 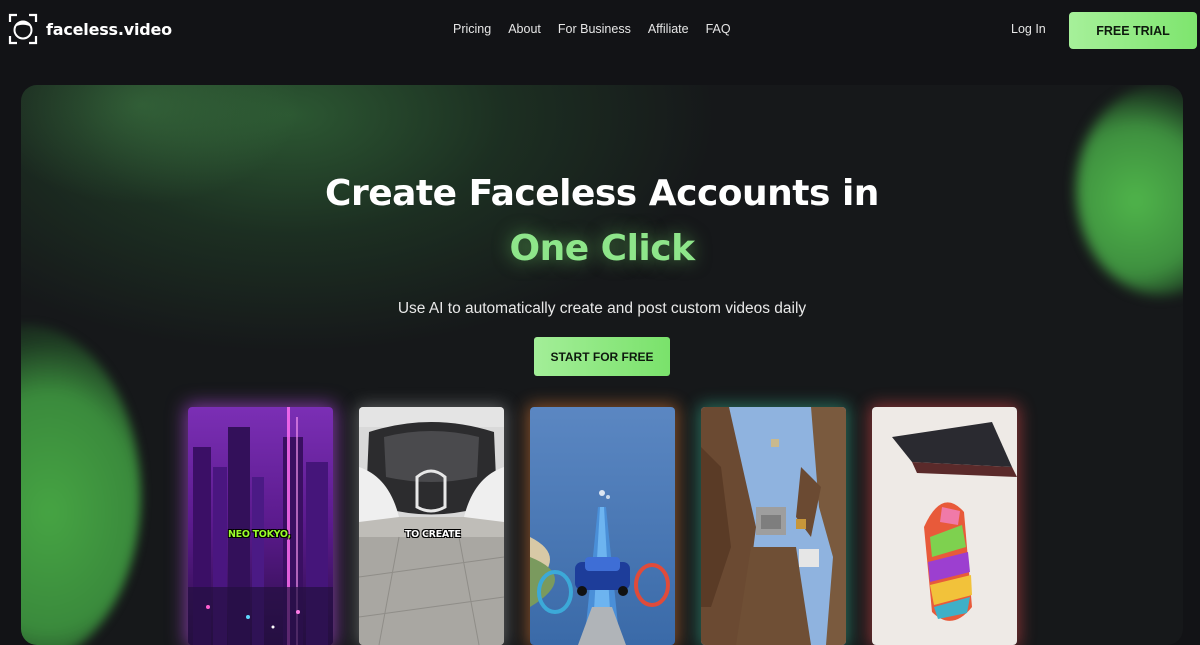 I want to click on green-blob-left, so click(x=81, y=485).